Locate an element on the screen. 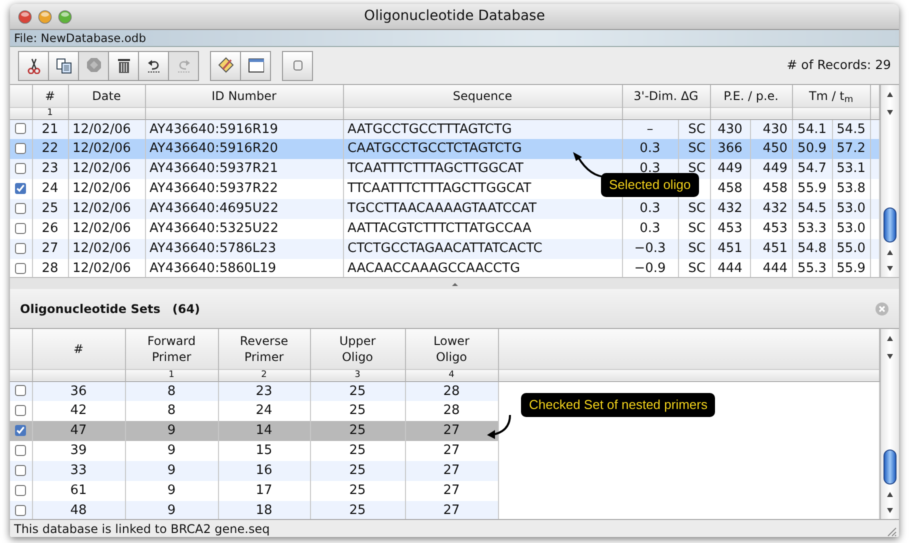 Image resolution: width=909 pixels, height=543 pixels. close-button is located at coordinates (25, 17).